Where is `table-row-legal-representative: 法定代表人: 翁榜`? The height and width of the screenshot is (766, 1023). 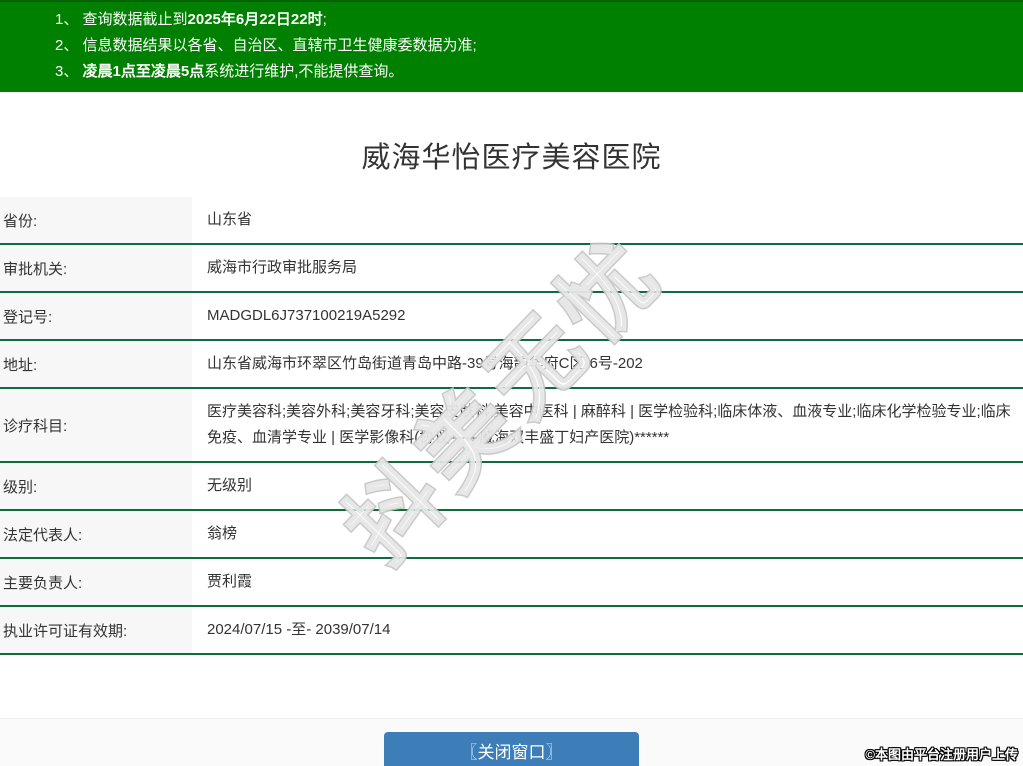 table-row-legal-representative: 法定代表人: 翁榜 is located at coordinates (511, 534).